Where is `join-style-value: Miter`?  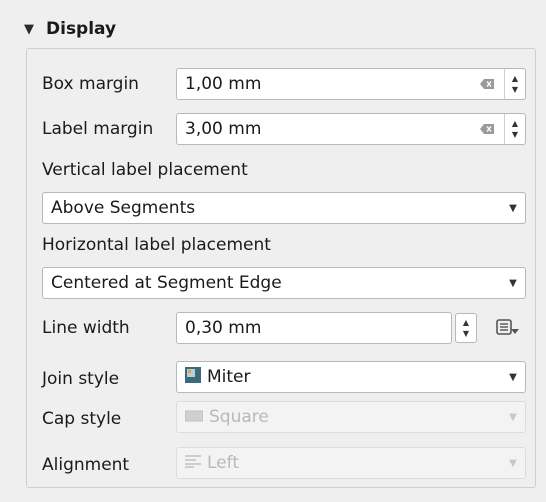 join-style-value: Miter is located at coordinates (229, 377).